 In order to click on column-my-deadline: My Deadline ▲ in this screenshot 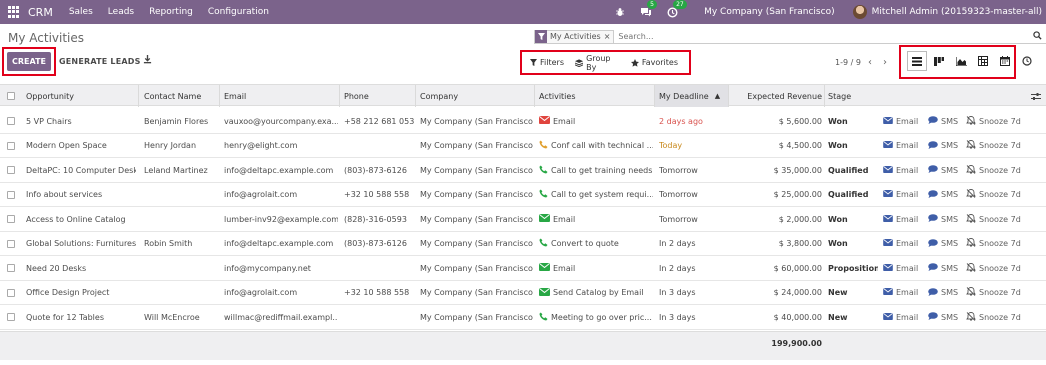, I will do `click(691, 96)`.